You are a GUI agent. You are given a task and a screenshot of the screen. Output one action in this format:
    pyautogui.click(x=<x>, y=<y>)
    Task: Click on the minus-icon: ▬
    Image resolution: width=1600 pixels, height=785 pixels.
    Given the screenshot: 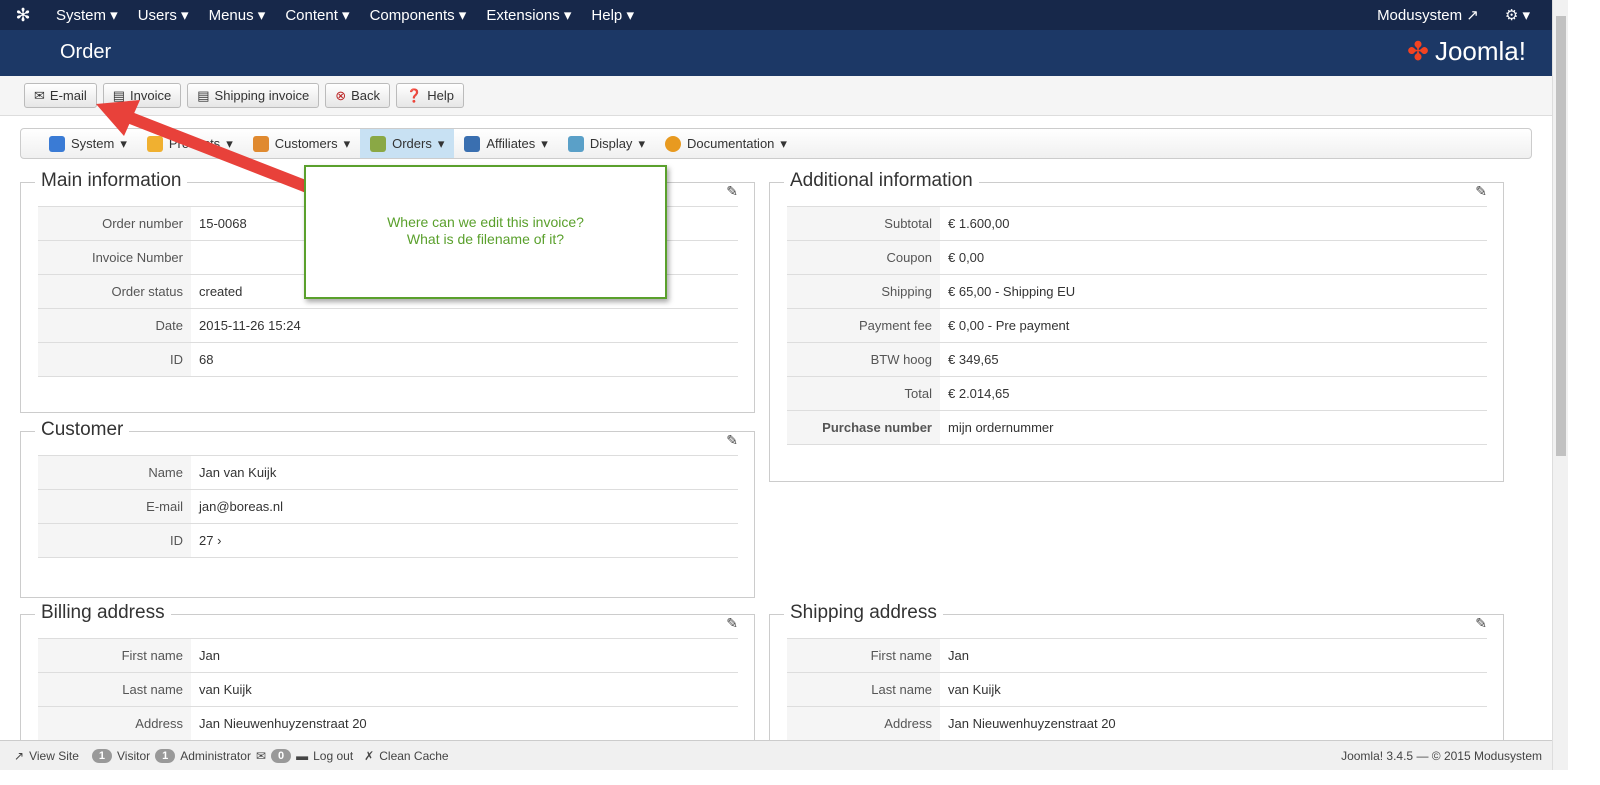 What is the action you would take?
    pyautogui.click(x=302, y=755)
    